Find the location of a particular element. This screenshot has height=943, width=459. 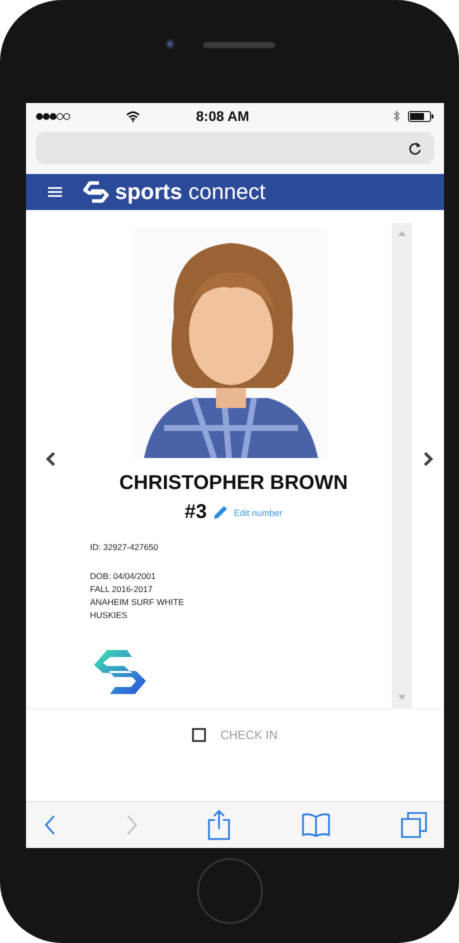

jersey-number: #3 is located at coordinates (195, 512).